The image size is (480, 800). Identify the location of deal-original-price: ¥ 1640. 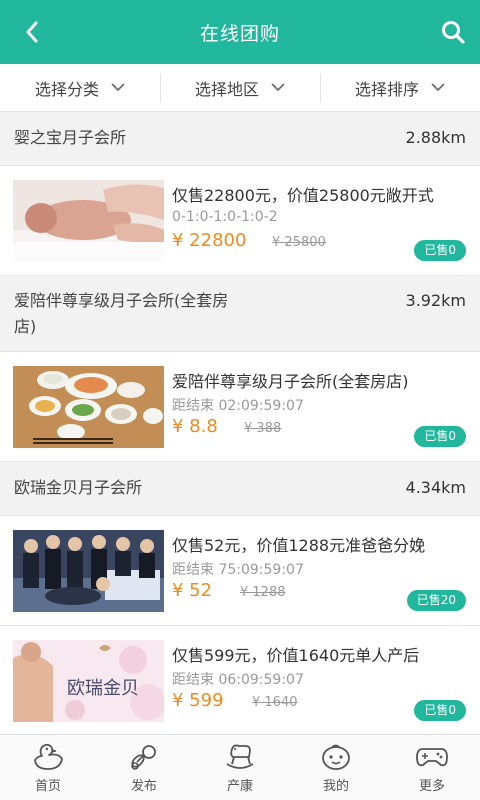
(275, 702).